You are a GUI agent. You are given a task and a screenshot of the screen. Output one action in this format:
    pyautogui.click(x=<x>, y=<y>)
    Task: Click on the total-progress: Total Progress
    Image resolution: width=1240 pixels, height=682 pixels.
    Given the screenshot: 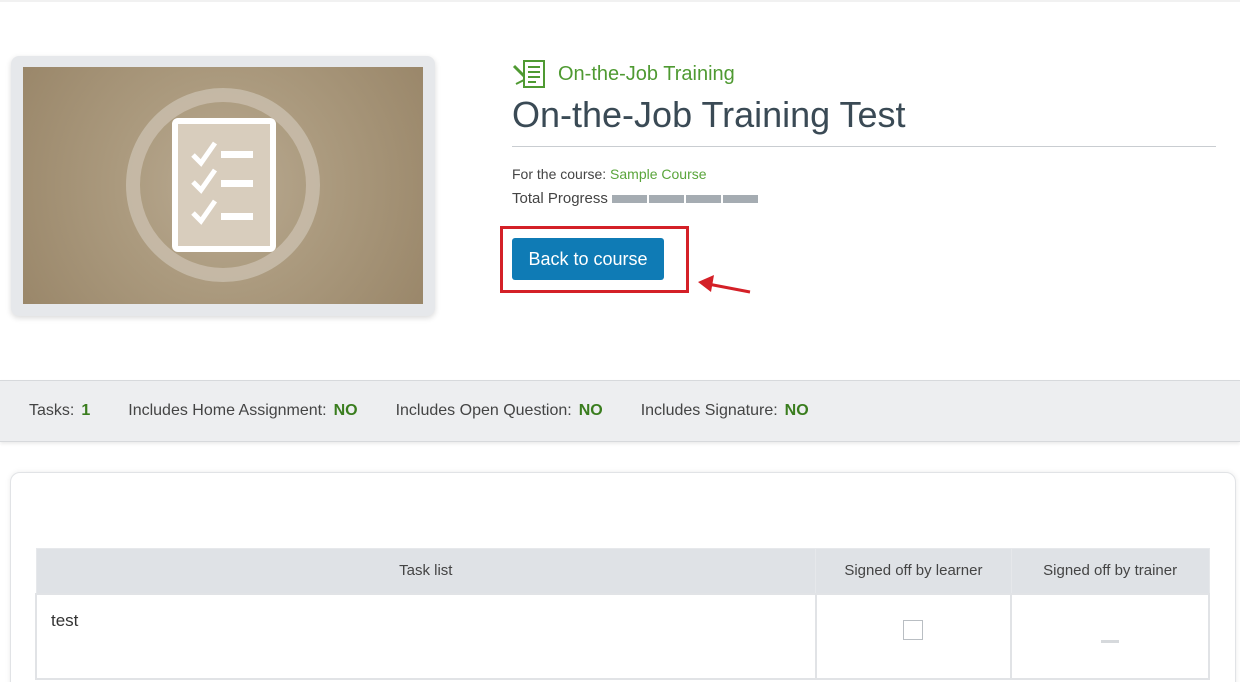 What is the action you would take?
    pyautogui.click(x=762, y=198)
    